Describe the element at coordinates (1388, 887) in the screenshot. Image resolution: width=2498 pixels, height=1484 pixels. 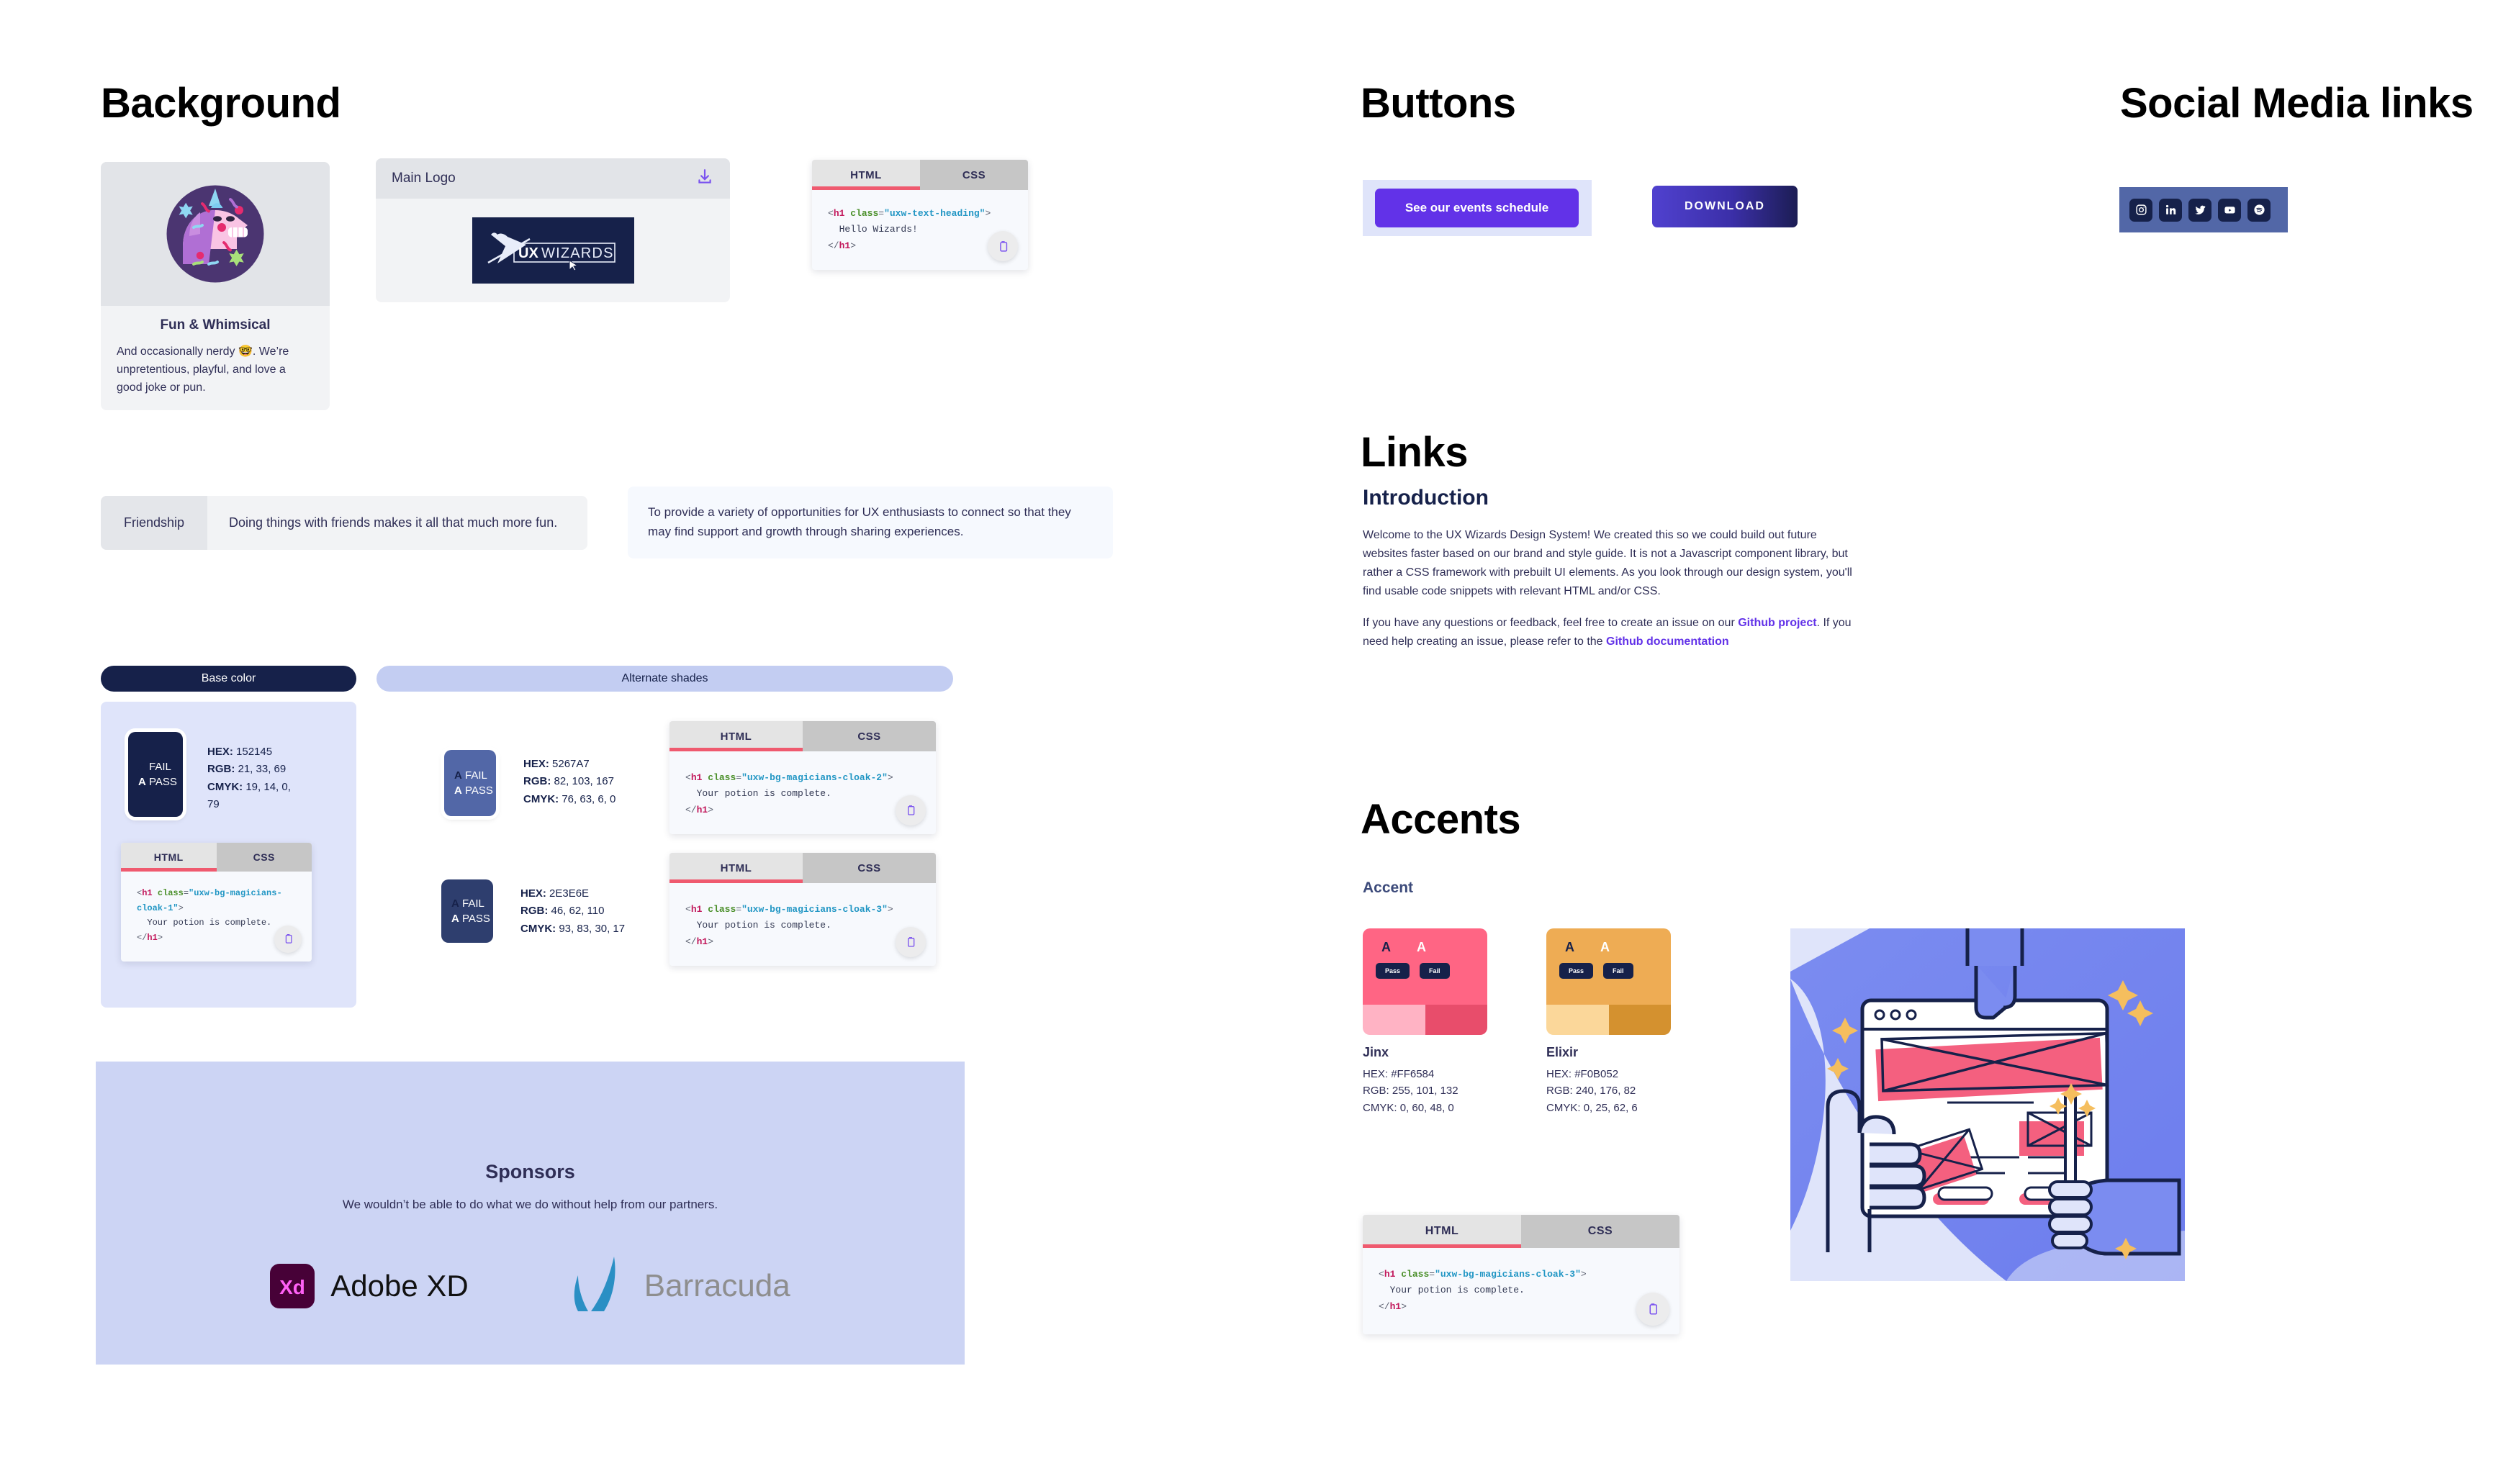
I see `accent-label: Accent` at that location.